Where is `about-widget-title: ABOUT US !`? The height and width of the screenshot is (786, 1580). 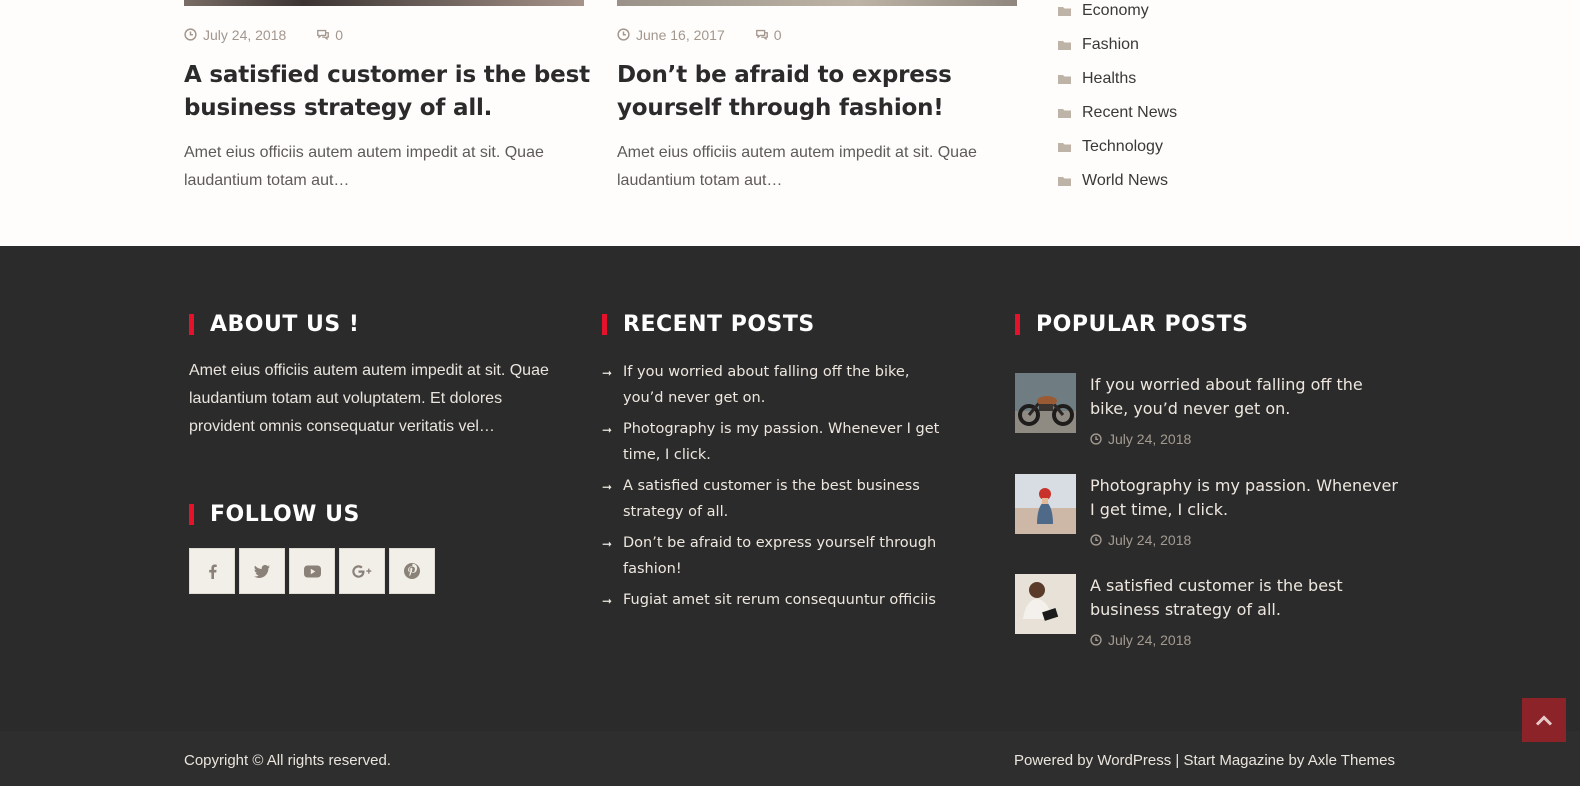 about-widget-title: ABOUT US ! is located at coordinates (274, 324).